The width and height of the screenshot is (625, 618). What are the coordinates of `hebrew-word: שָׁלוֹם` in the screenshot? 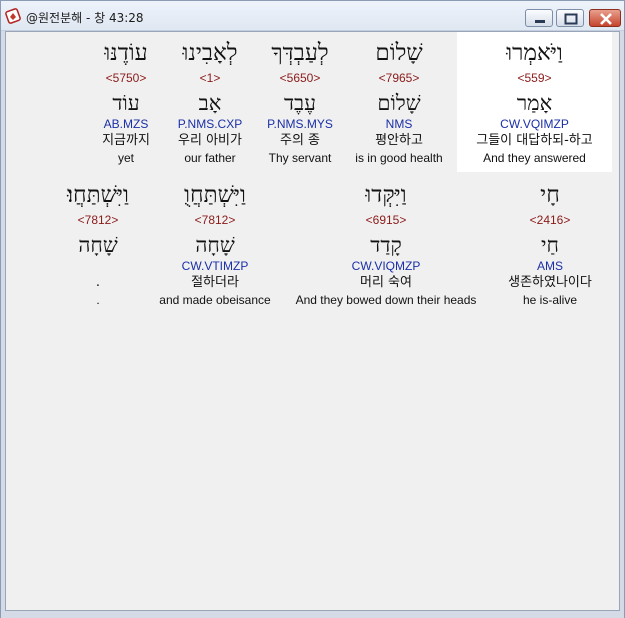 It's located at (399, 53).